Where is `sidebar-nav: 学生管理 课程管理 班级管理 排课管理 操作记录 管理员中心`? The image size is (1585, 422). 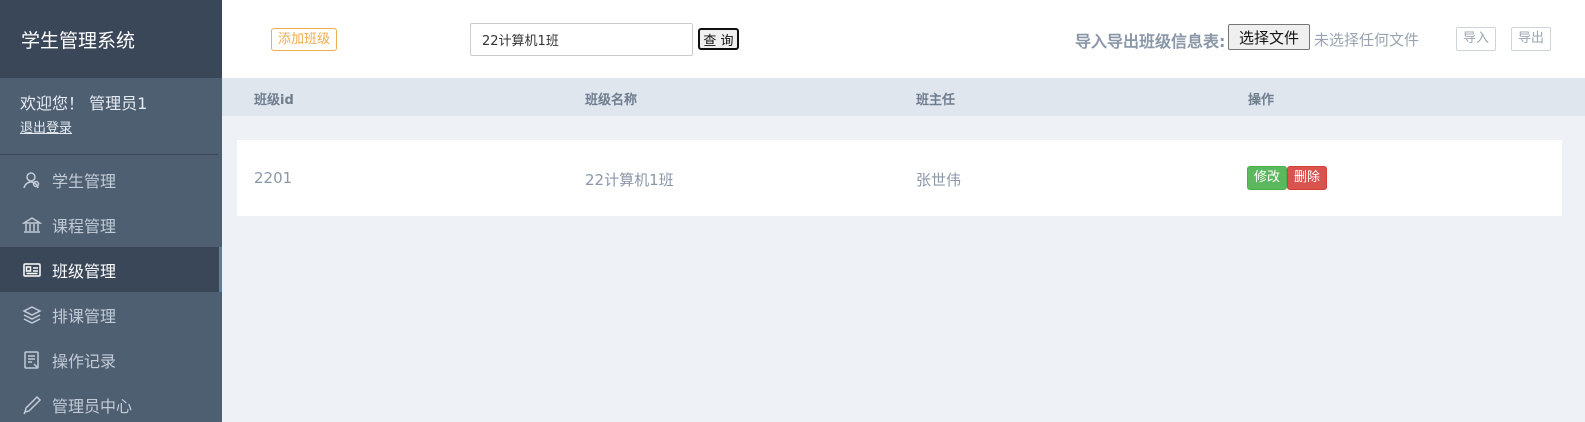
sidebar-nav: 学生管理 课程管理 班级管理 排课管理 操作记录 管理员中心 is located at coordinates (111, 289).